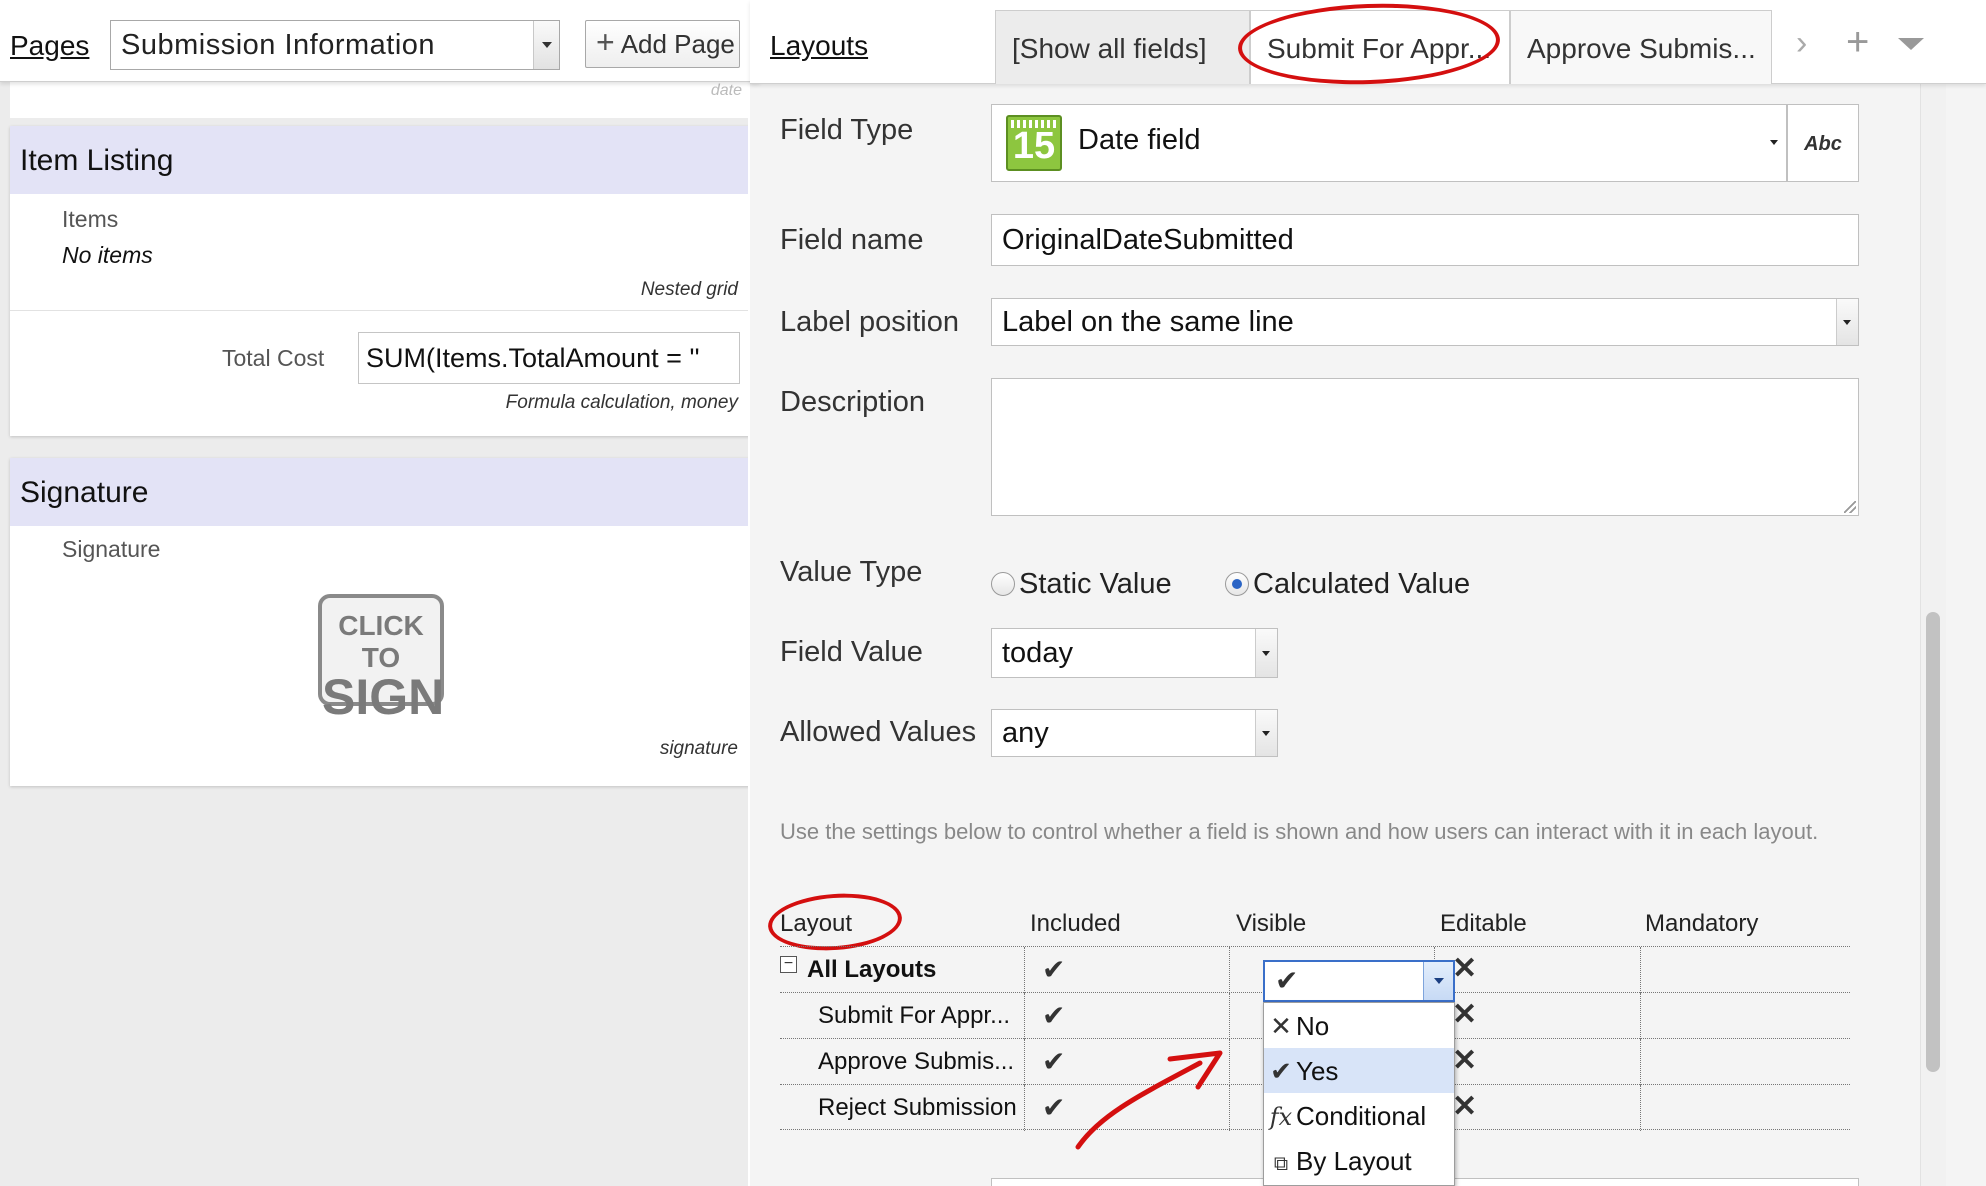  Describe the element at coordinates (788, 964) in the screenshot. I see `collapse-toggle-icon: −` at that location.